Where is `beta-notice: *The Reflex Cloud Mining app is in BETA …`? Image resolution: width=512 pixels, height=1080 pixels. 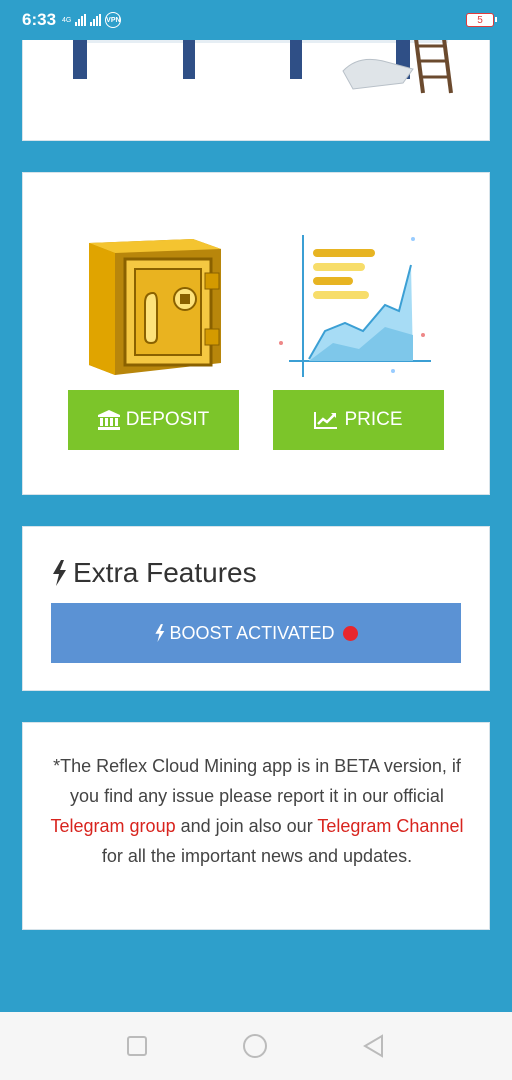
beta-notice: *The Reflex Cloud Mining app is in BETA … is located at coordinates (257, 811).